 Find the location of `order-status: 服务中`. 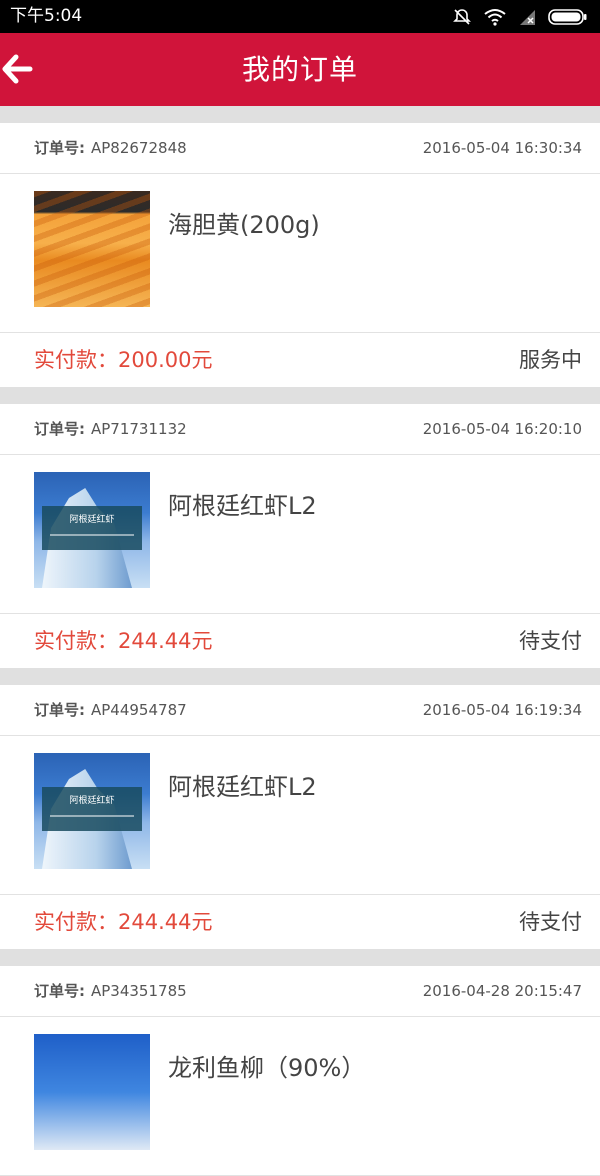

order-status: 服务中 is located at coordinates (550, 360).